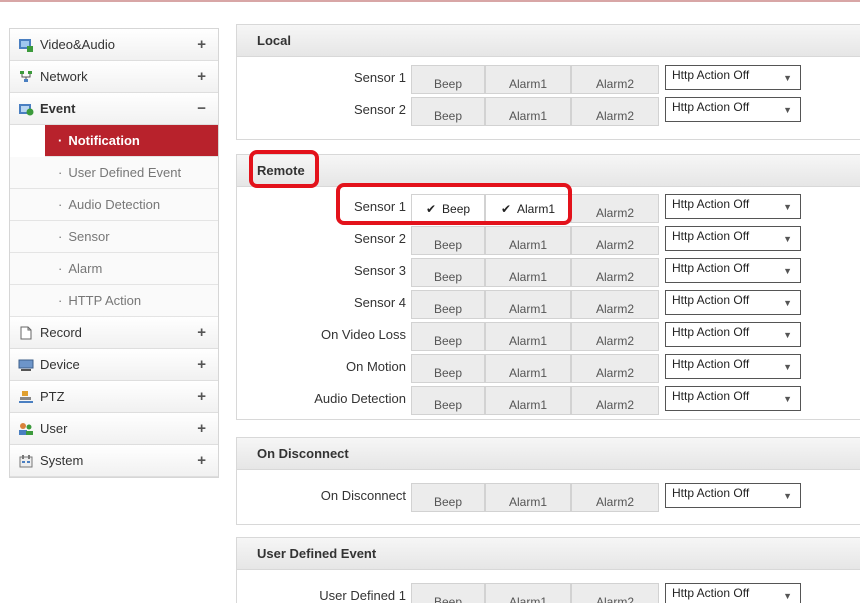  I want to click on row-label: Audio Detection, so click(360, 398).